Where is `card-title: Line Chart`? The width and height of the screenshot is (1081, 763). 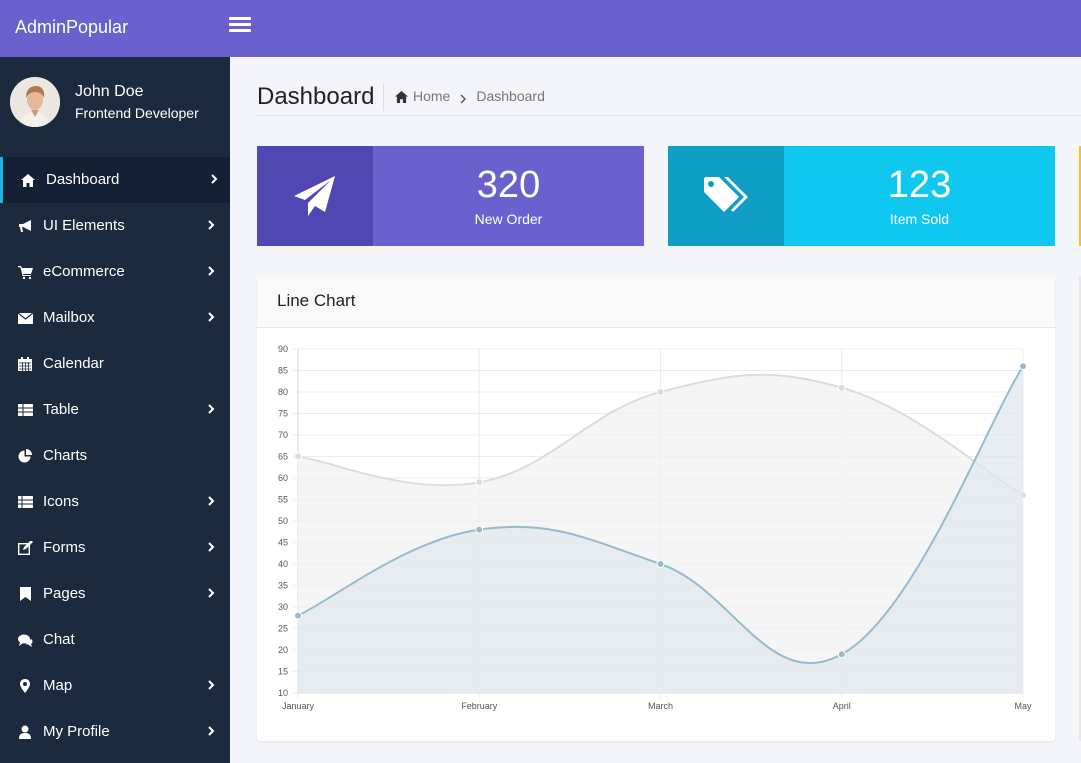 card-title: Line Chart is located at coordinates (316, 300).